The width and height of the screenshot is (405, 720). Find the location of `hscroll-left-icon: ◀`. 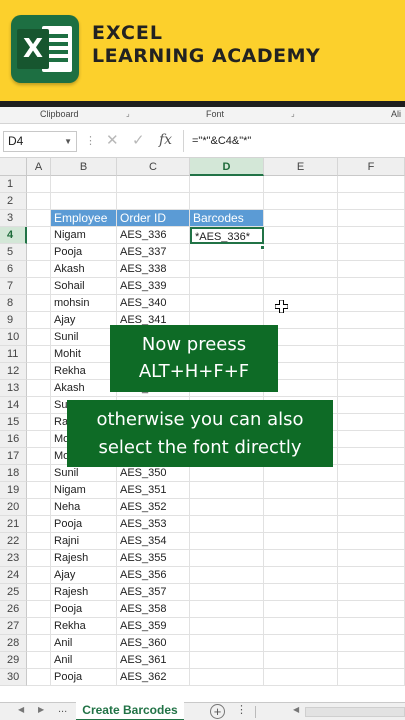

hscroll-left-icon: ◀ is located at coordinates (296, 709).